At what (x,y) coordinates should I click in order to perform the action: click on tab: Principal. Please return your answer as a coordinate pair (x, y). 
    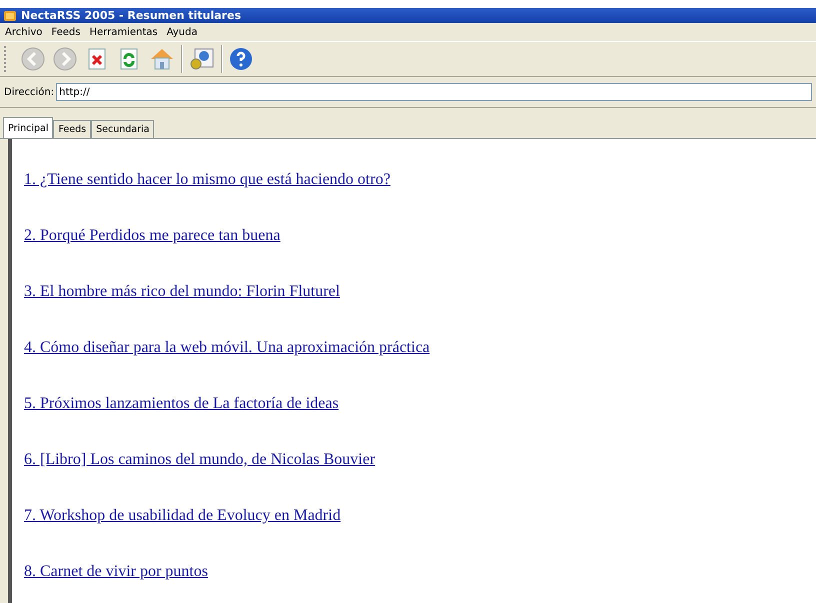
    Looking at the image, I should click on (28, 127).